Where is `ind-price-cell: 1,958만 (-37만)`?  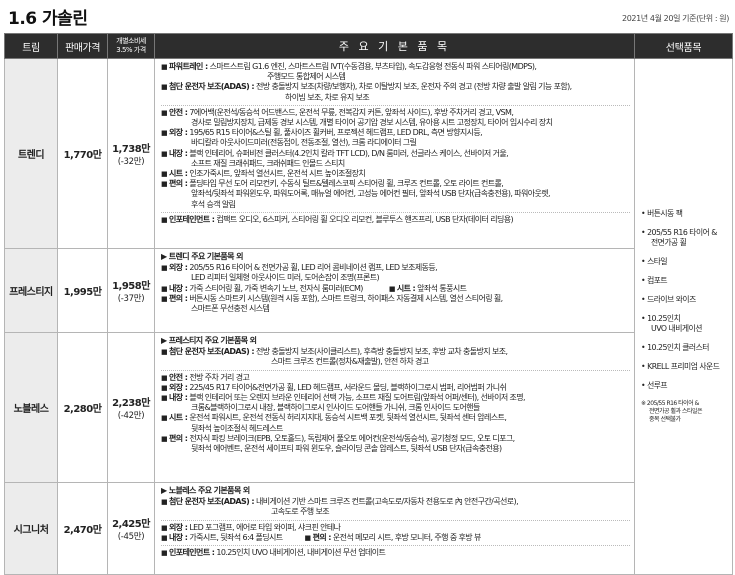
ind-price-cell: 1,958만 (-37만) is located at coordinates (131, 290).